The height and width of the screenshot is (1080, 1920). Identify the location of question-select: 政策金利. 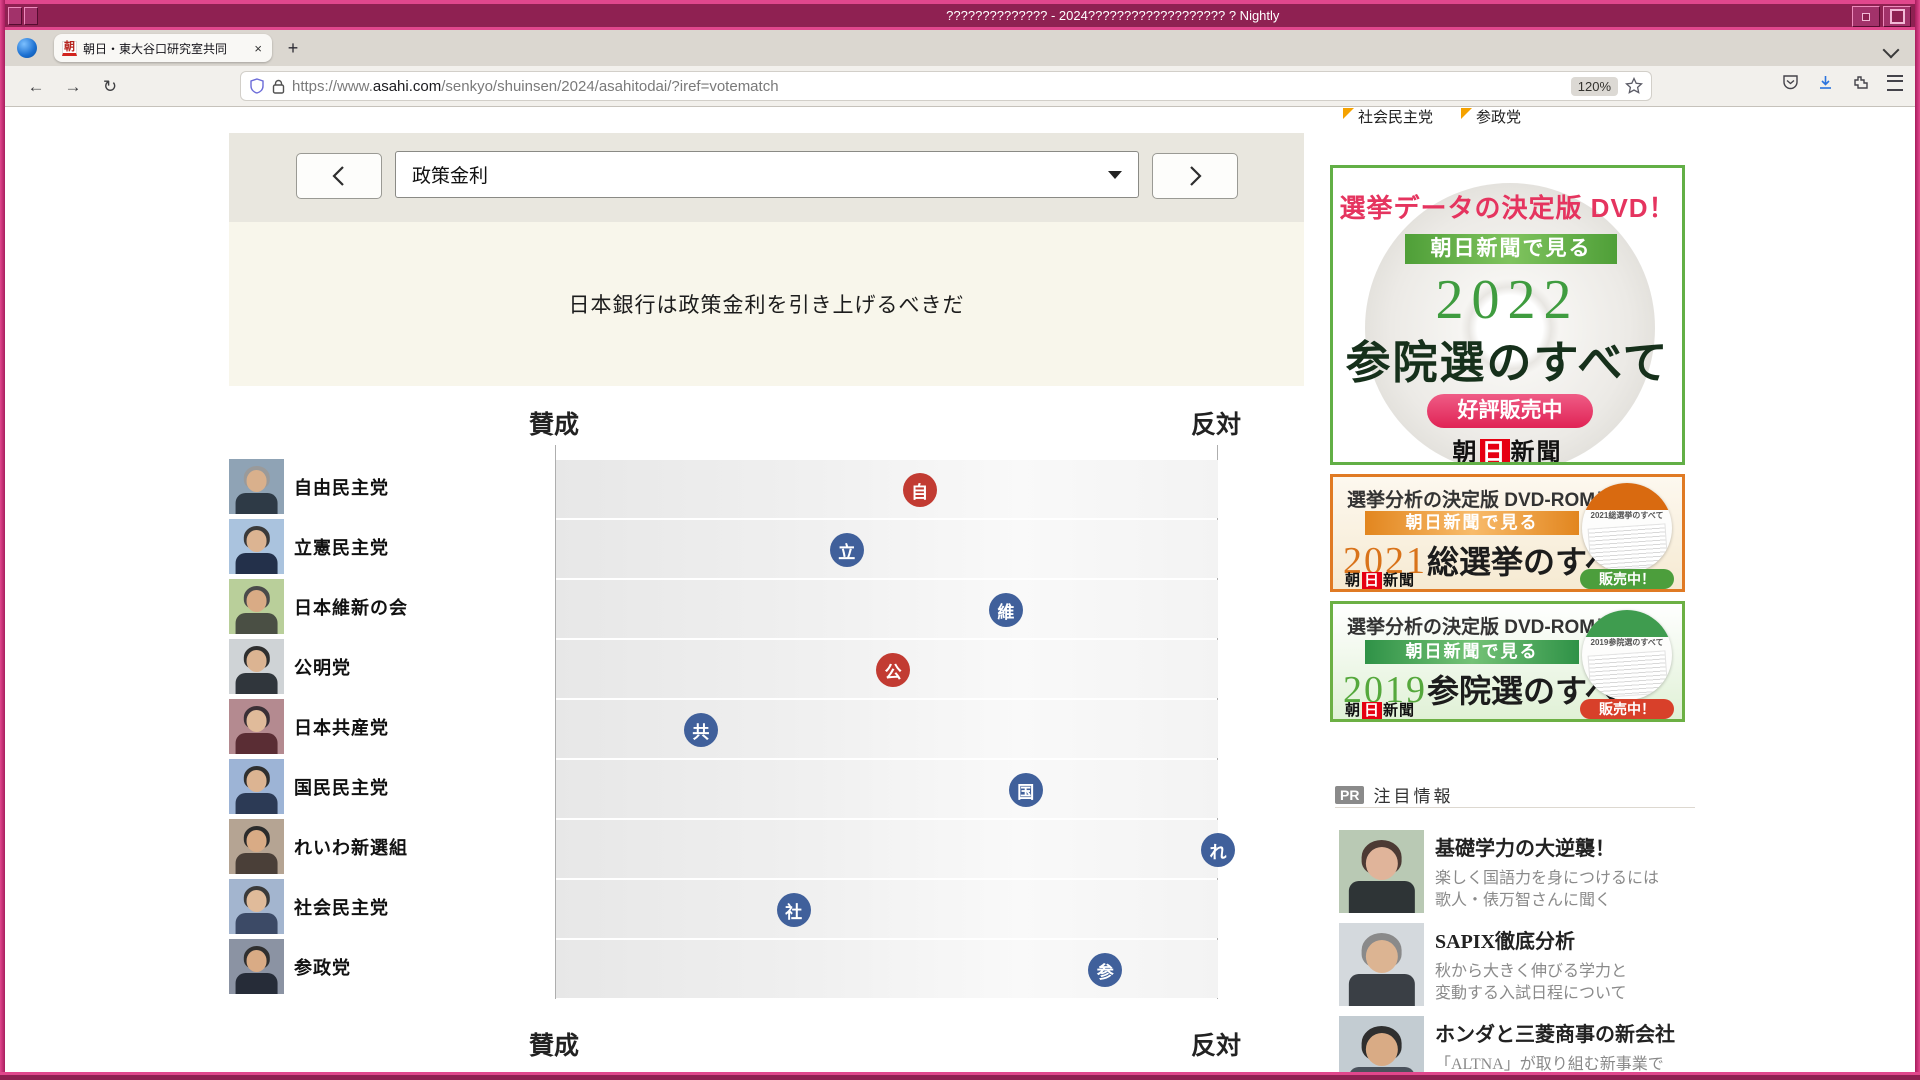
(767, 174).